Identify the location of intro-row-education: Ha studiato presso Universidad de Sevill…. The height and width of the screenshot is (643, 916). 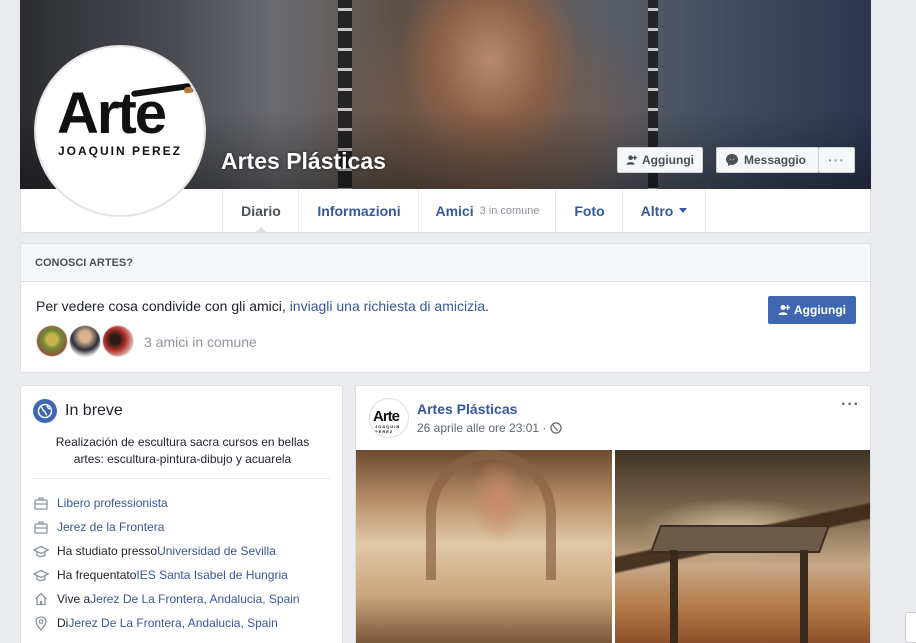
(154, 551).